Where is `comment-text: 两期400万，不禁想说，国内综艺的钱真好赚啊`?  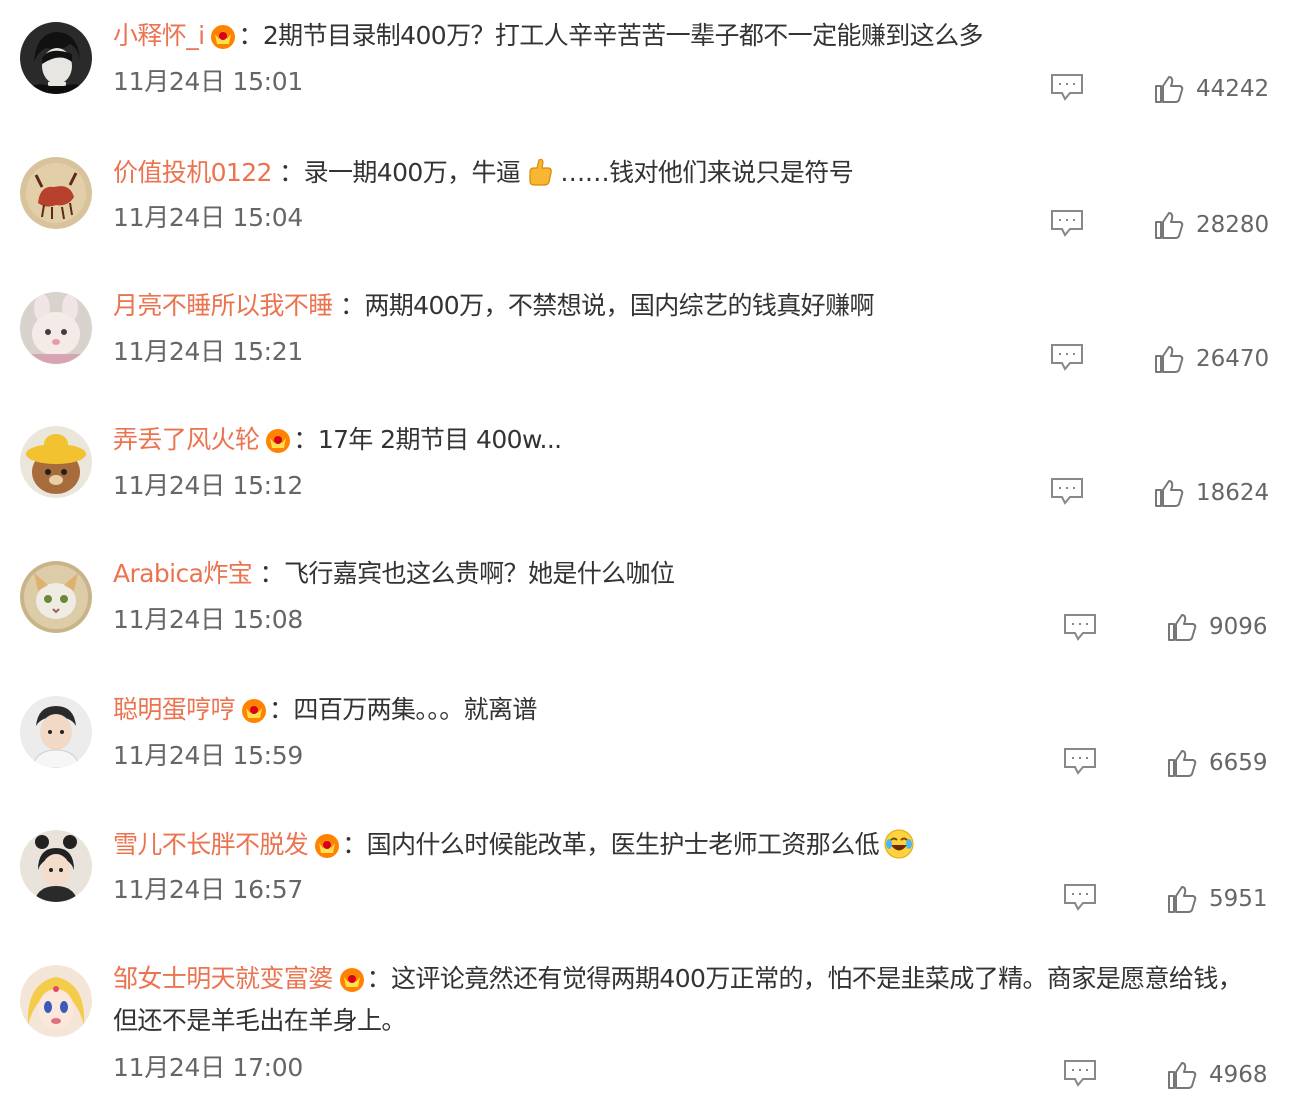 comment-text: 两期400万，不禁想说，国内综艺的钱真好赚啊 is located at coordinates (619, 305).